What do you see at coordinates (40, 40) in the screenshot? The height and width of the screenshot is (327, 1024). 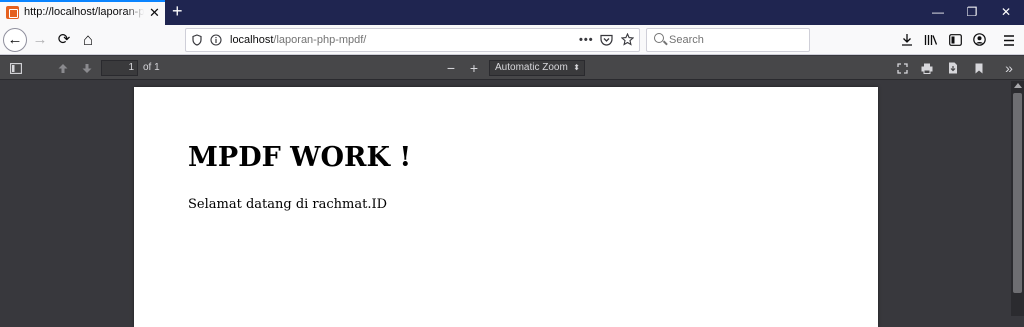 I see `forward-button: →` at bounding box center [40, 40].